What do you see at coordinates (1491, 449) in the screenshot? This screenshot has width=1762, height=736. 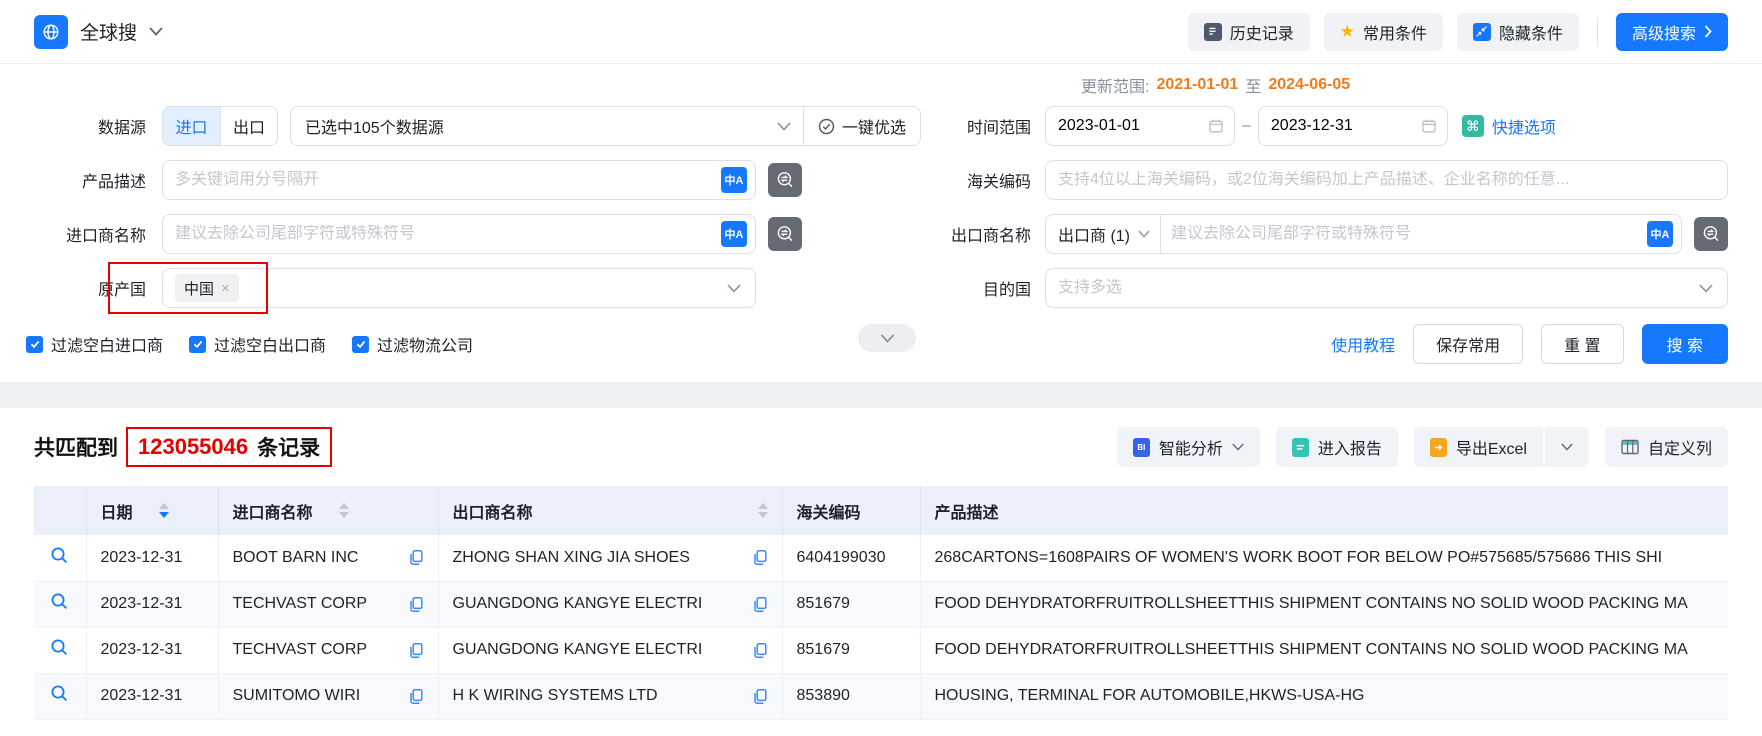 I see `export-excel-label: 导出Excel` at bounding box center [1491, 449].